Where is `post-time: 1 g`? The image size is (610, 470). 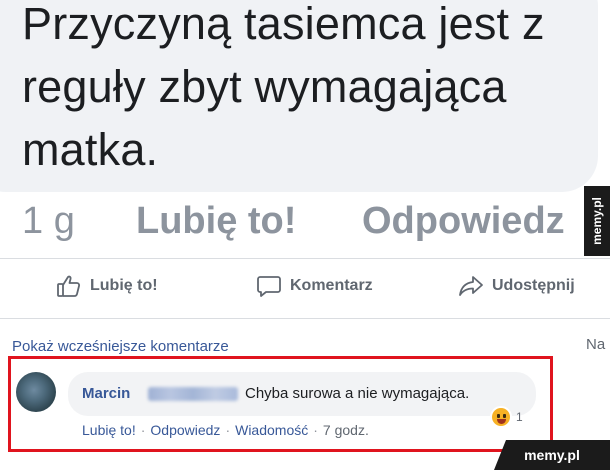
post-time: 1 g is located at coordinates (48, 221).